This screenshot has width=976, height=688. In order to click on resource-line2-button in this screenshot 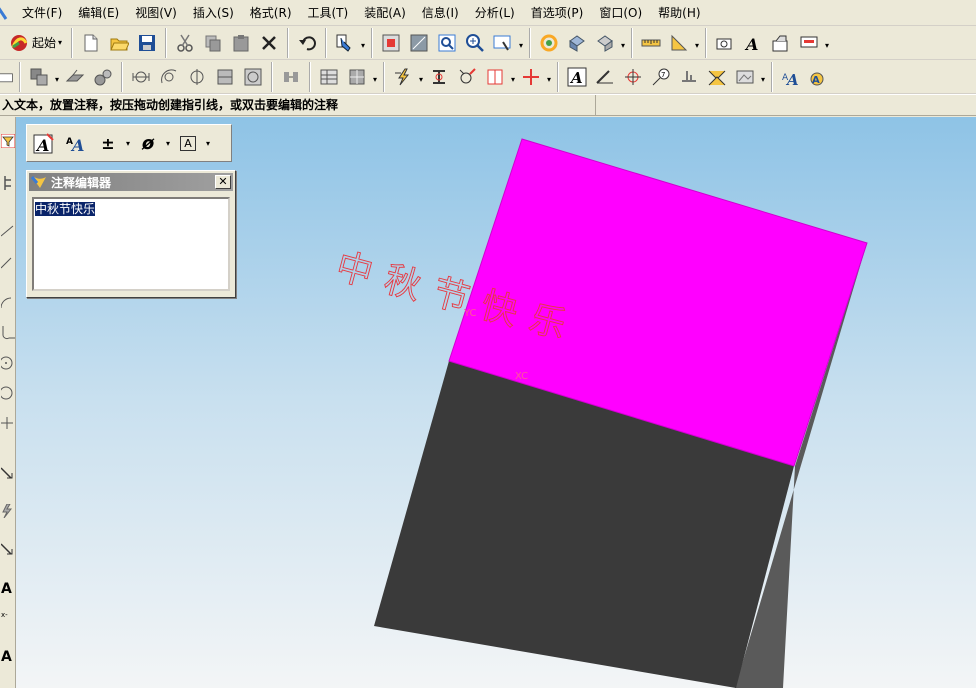, I will do `click(8, 263)`.